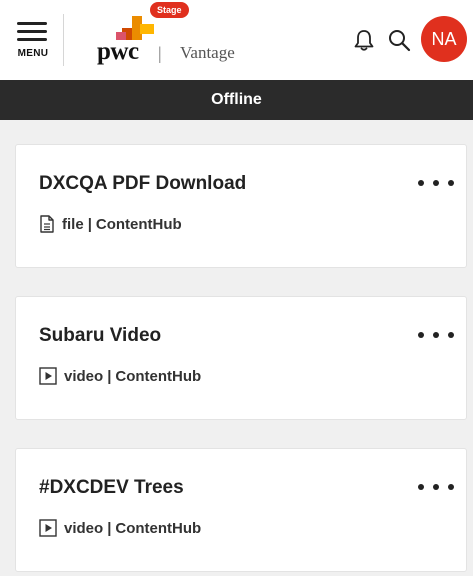  Describe the element at coordinates (444, 39) in the screenshot. I see `user-avatar: NA` at that location.